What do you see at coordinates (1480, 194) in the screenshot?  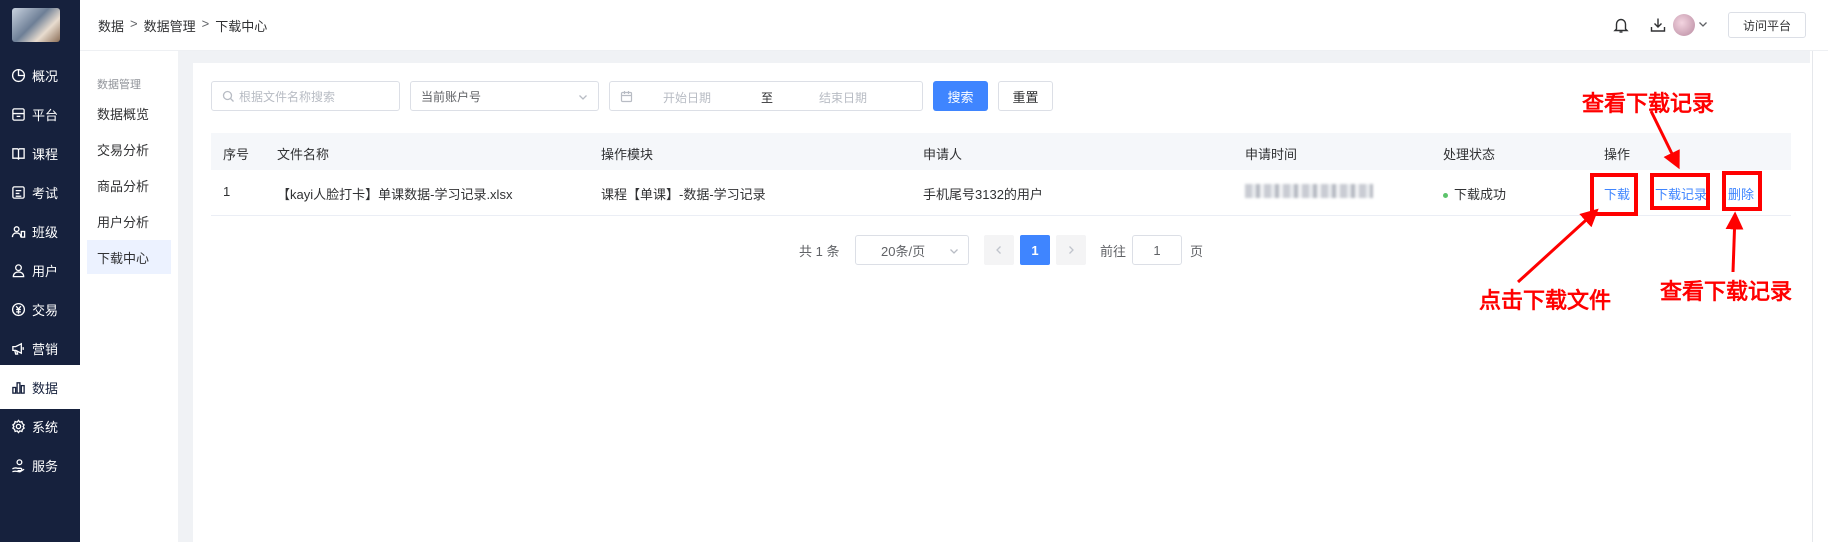 I see `status-text: 下载成功` at bounding box center [1480, 194].